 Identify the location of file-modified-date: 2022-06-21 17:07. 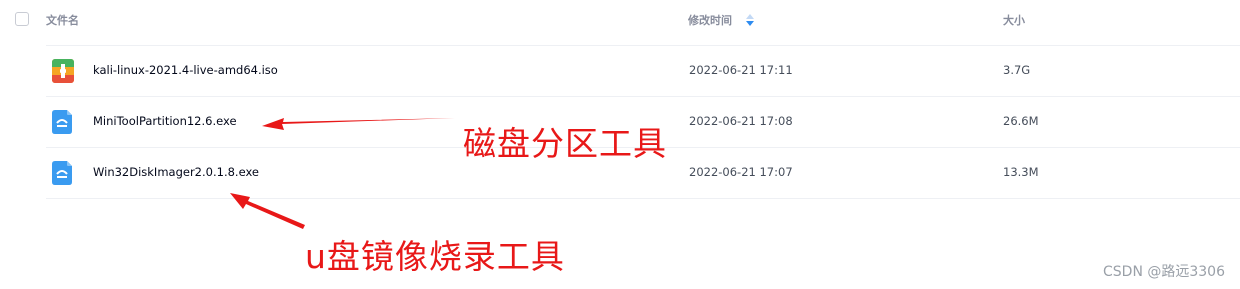
(741, 172).